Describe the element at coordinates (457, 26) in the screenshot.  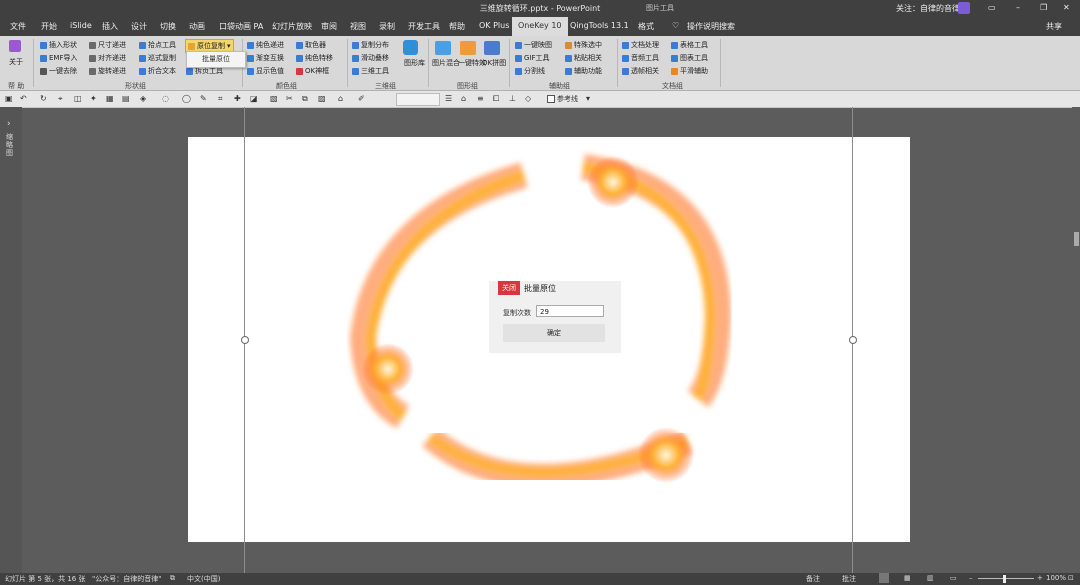
I see `tab-help: 帮助` at that location.